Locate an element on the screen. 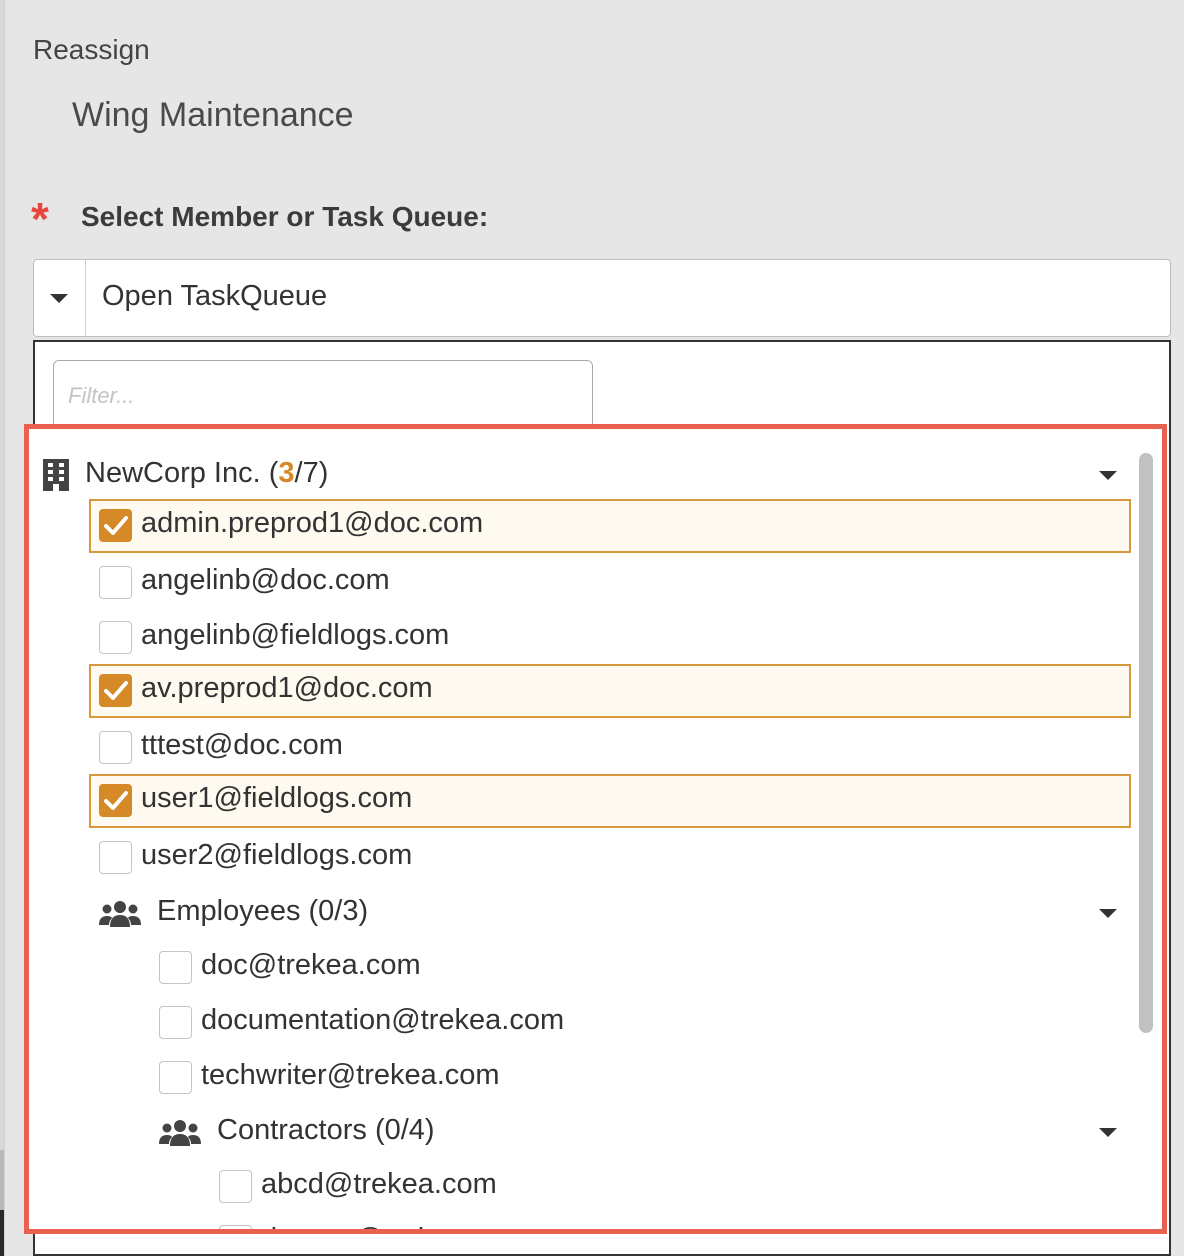  org-total-count: /7 is located at coordinates (306, 473).